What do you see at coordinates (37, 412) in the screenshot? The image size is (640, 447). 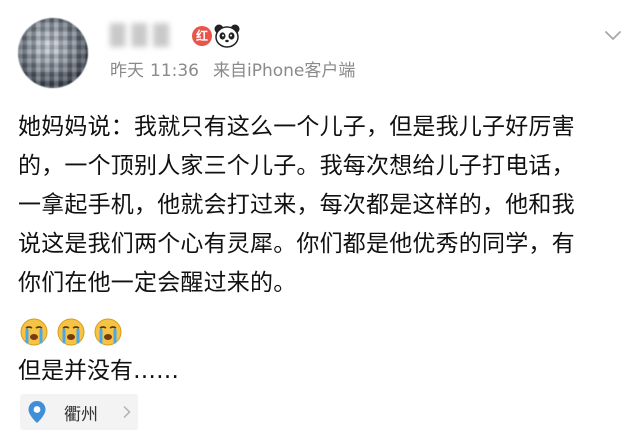 I see `location-pin-icon` at bounding box center [37, 412].